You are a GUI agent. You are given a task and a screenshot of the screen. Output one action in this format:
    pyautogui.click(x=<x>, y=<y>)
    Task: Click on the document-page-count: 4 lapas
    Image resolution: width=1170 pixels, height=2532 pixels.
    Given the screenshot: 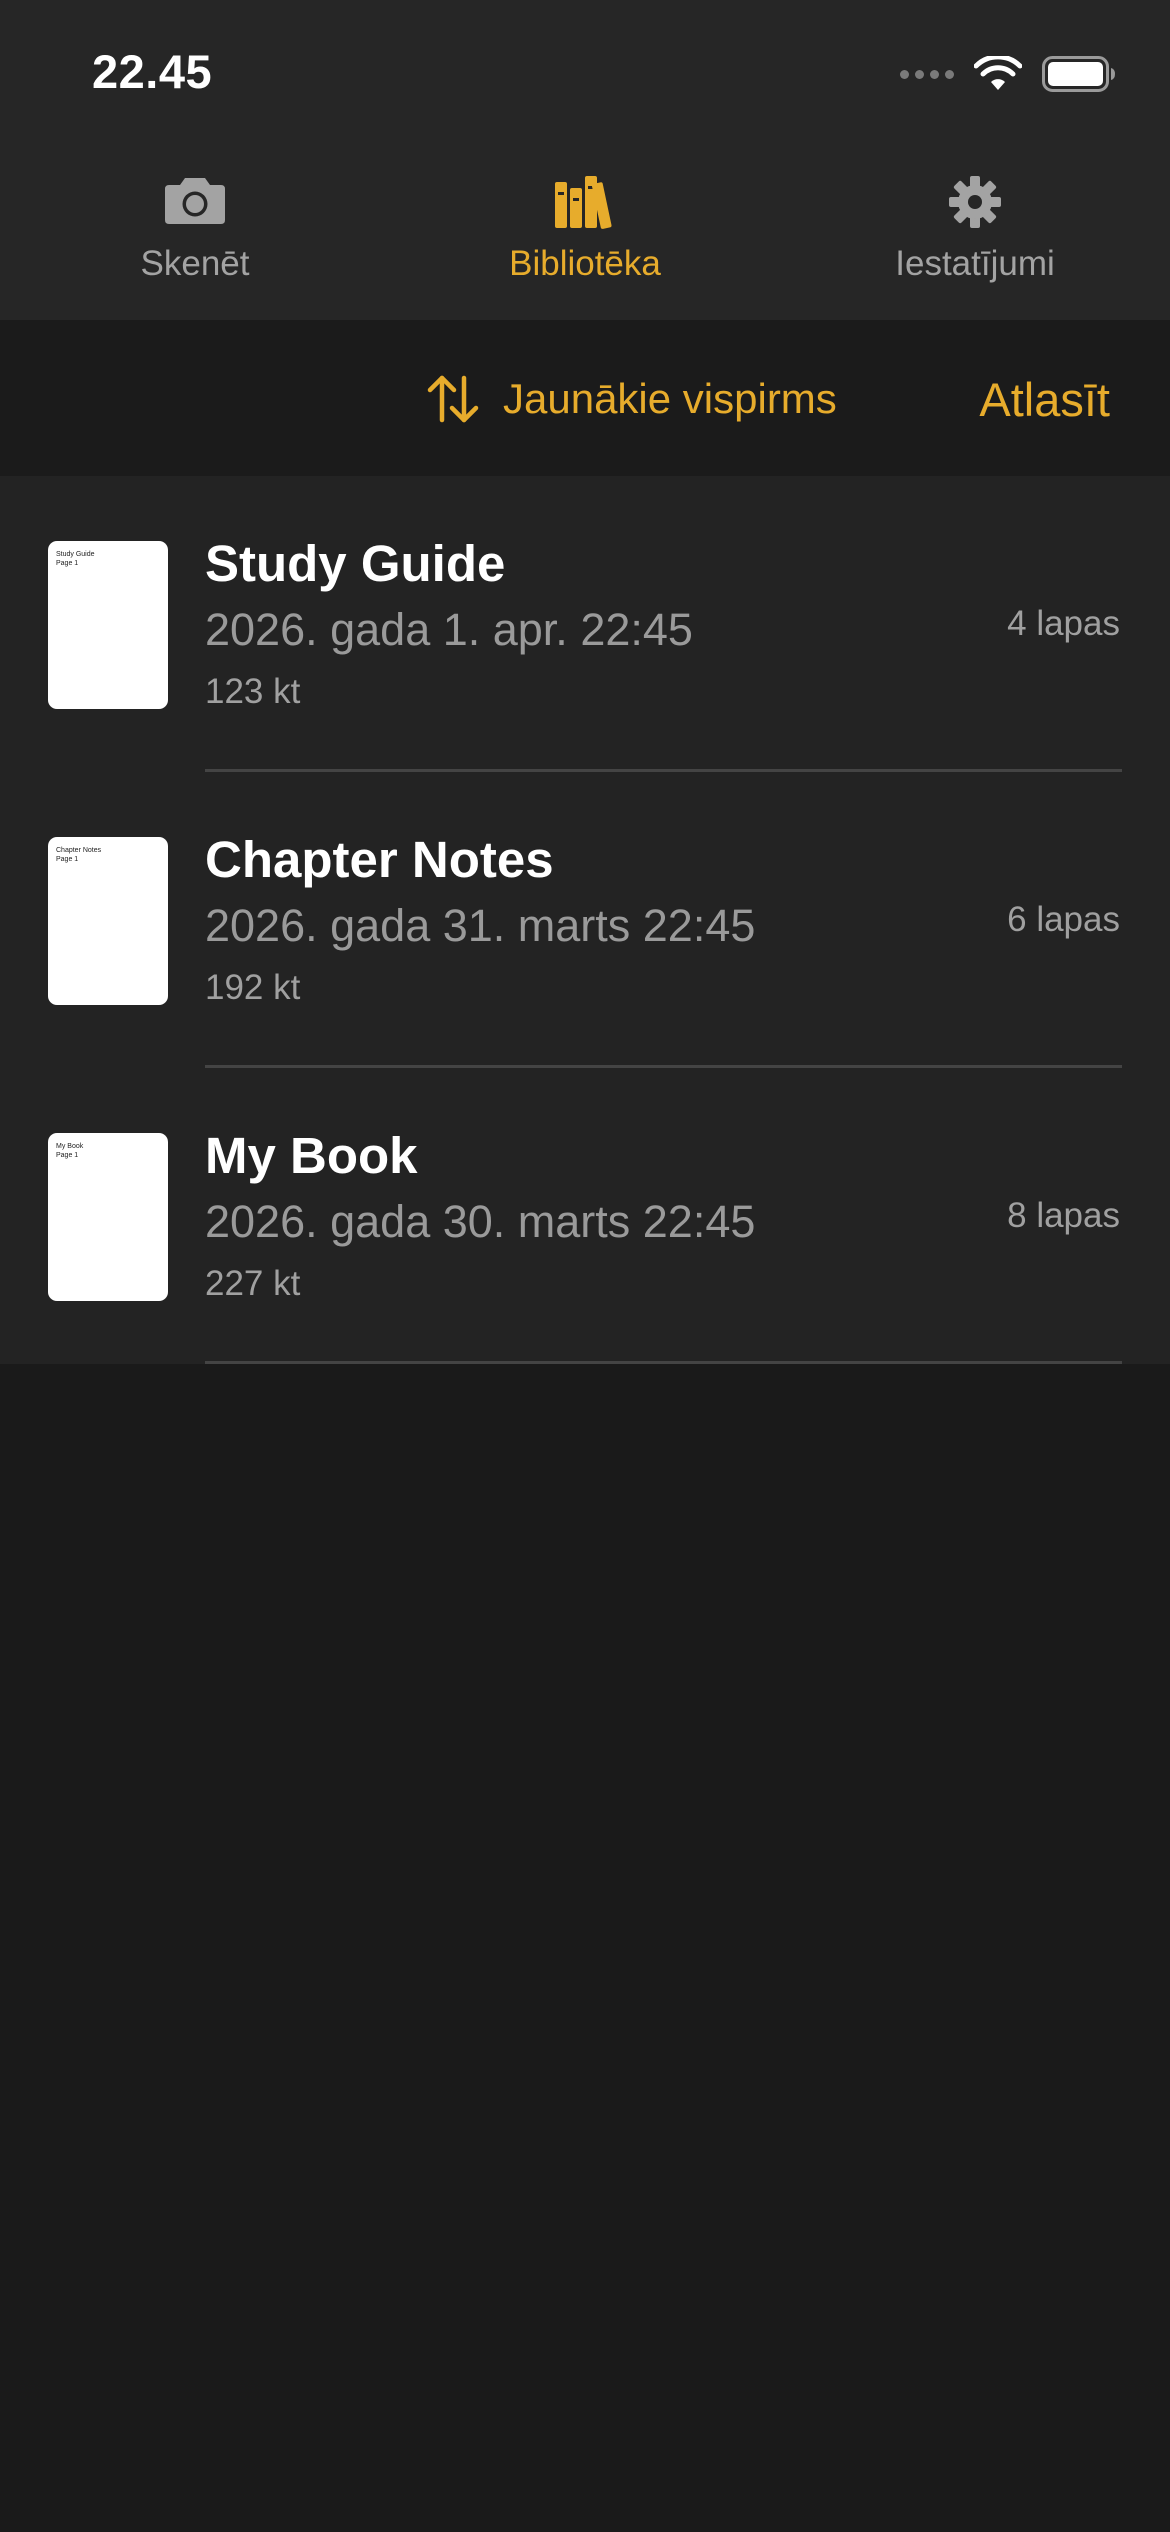 What is the action you would take?
    pyautogui.click(x=1063, y=623)
    